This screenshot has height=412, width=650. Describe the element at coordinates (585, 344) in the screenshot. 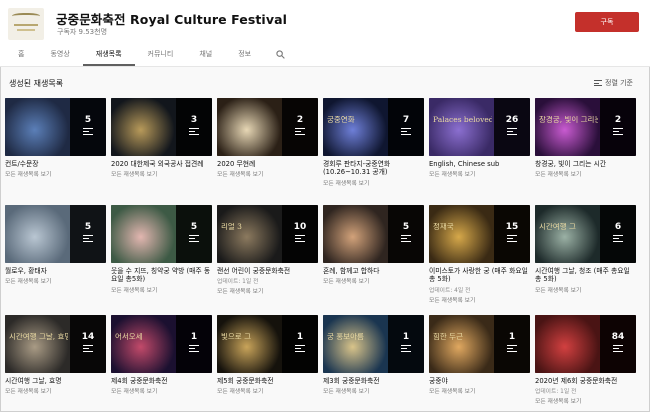

I see `playlist-thumbnail: 84` at that location.